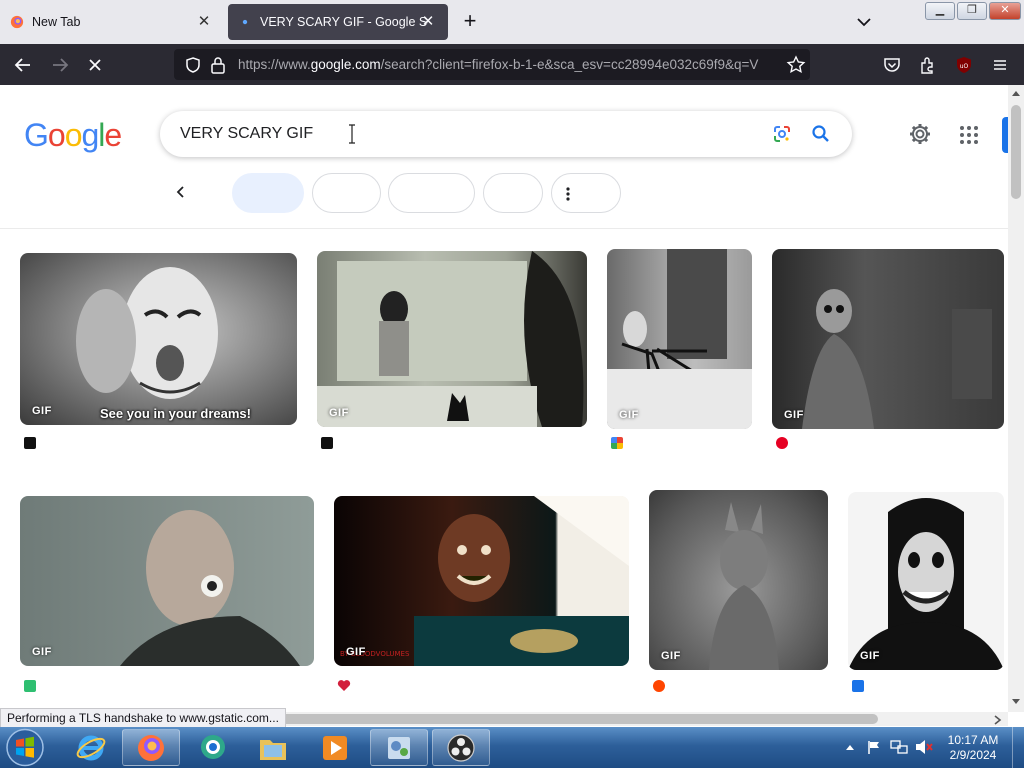 The image size is (1024, 768). Describe the element at coordinates (245, 22) in the screenshot. I see `loading-dot-icon` at that location.